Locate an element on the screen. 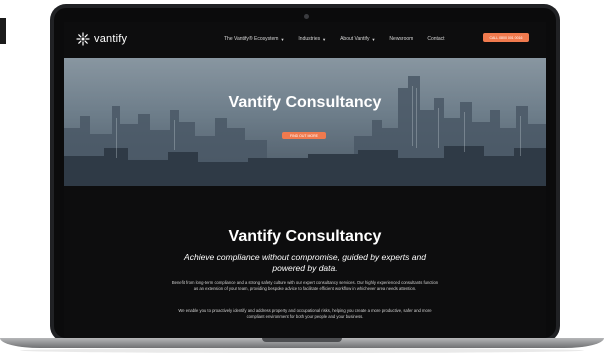 The width and height of the screenshot is (604, 355). nav-item-label: Newsroom is located at coordinates (401, 39).